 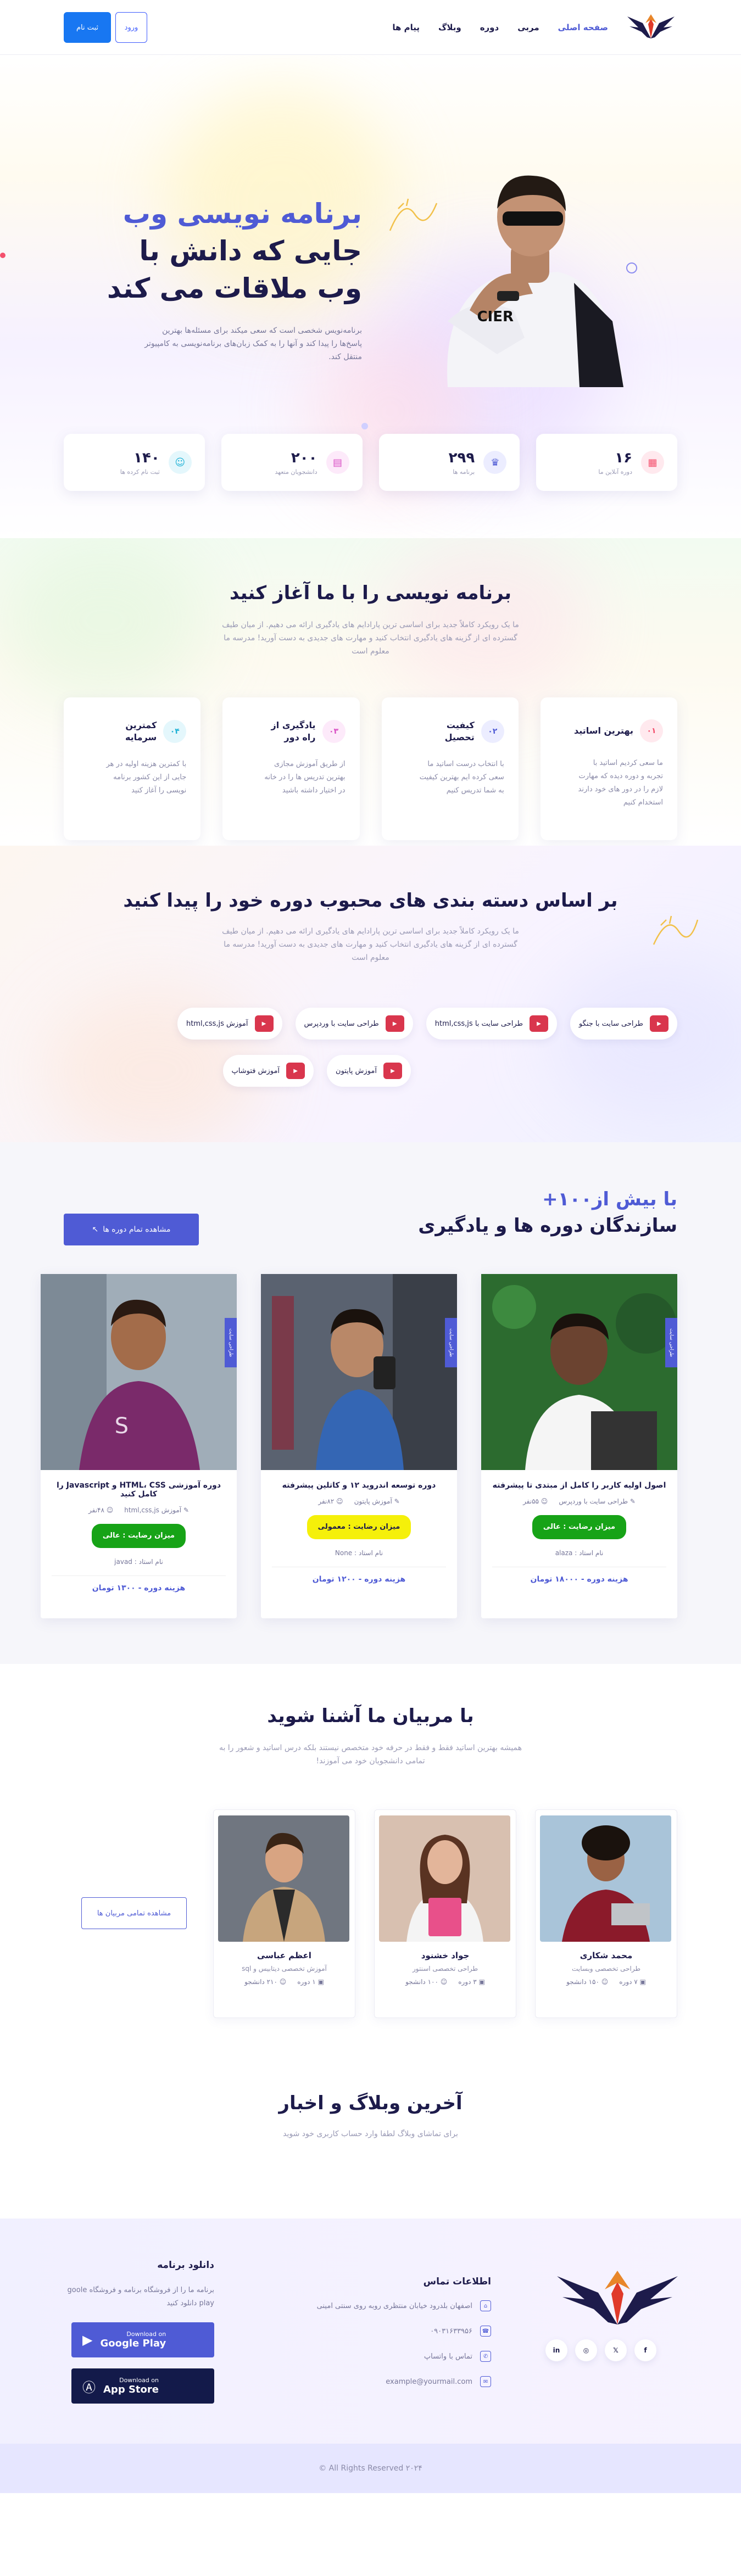 I want to click on logo, so click(x=651, y=28).